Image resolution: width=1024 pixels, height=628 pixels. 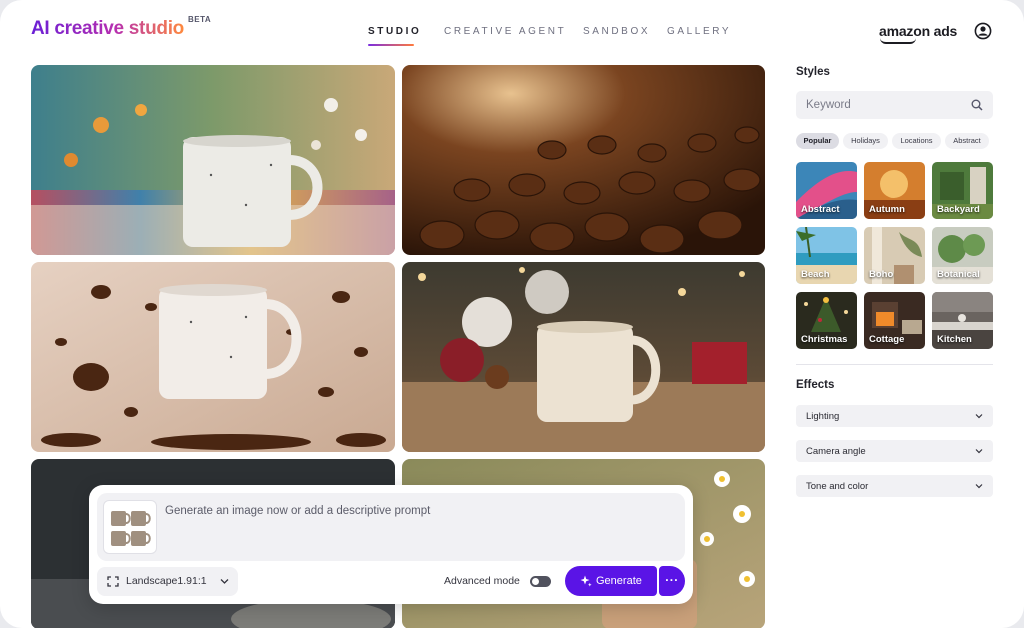 I want to click on style-search, so click(x=894, y=105).